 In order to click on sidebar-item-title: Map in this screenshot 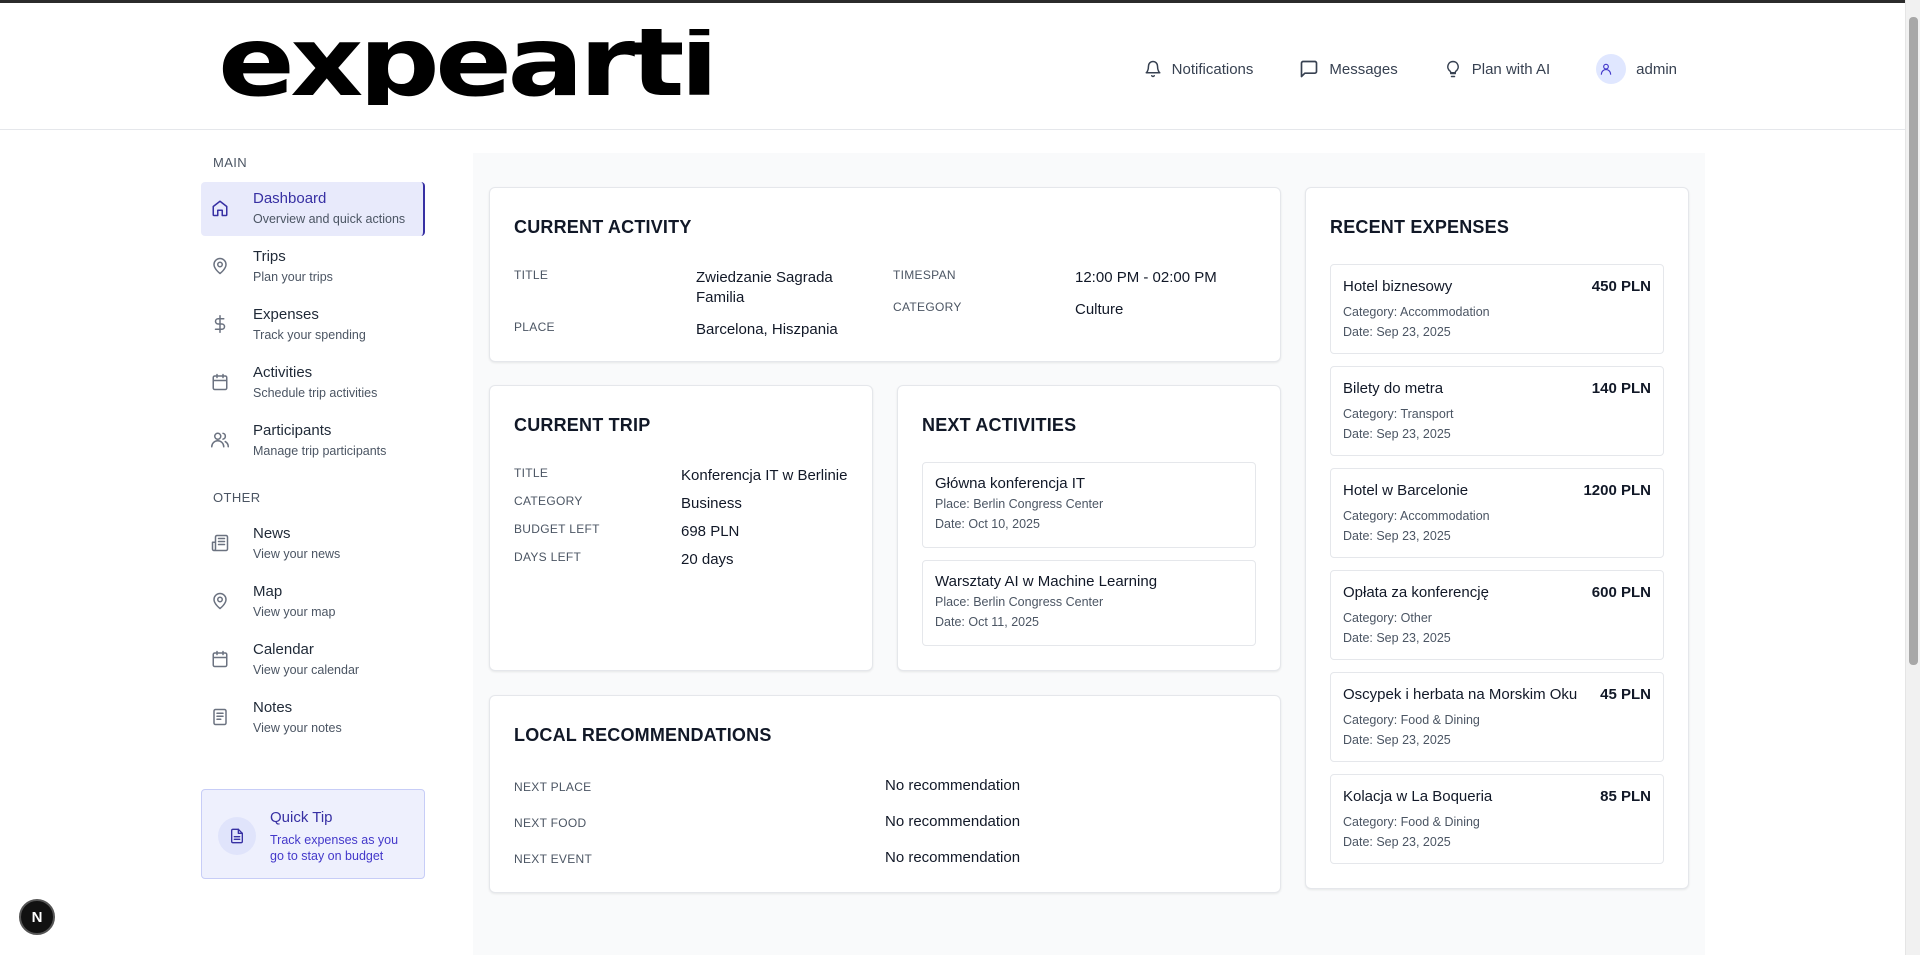, I will do `click(268, 591)`.